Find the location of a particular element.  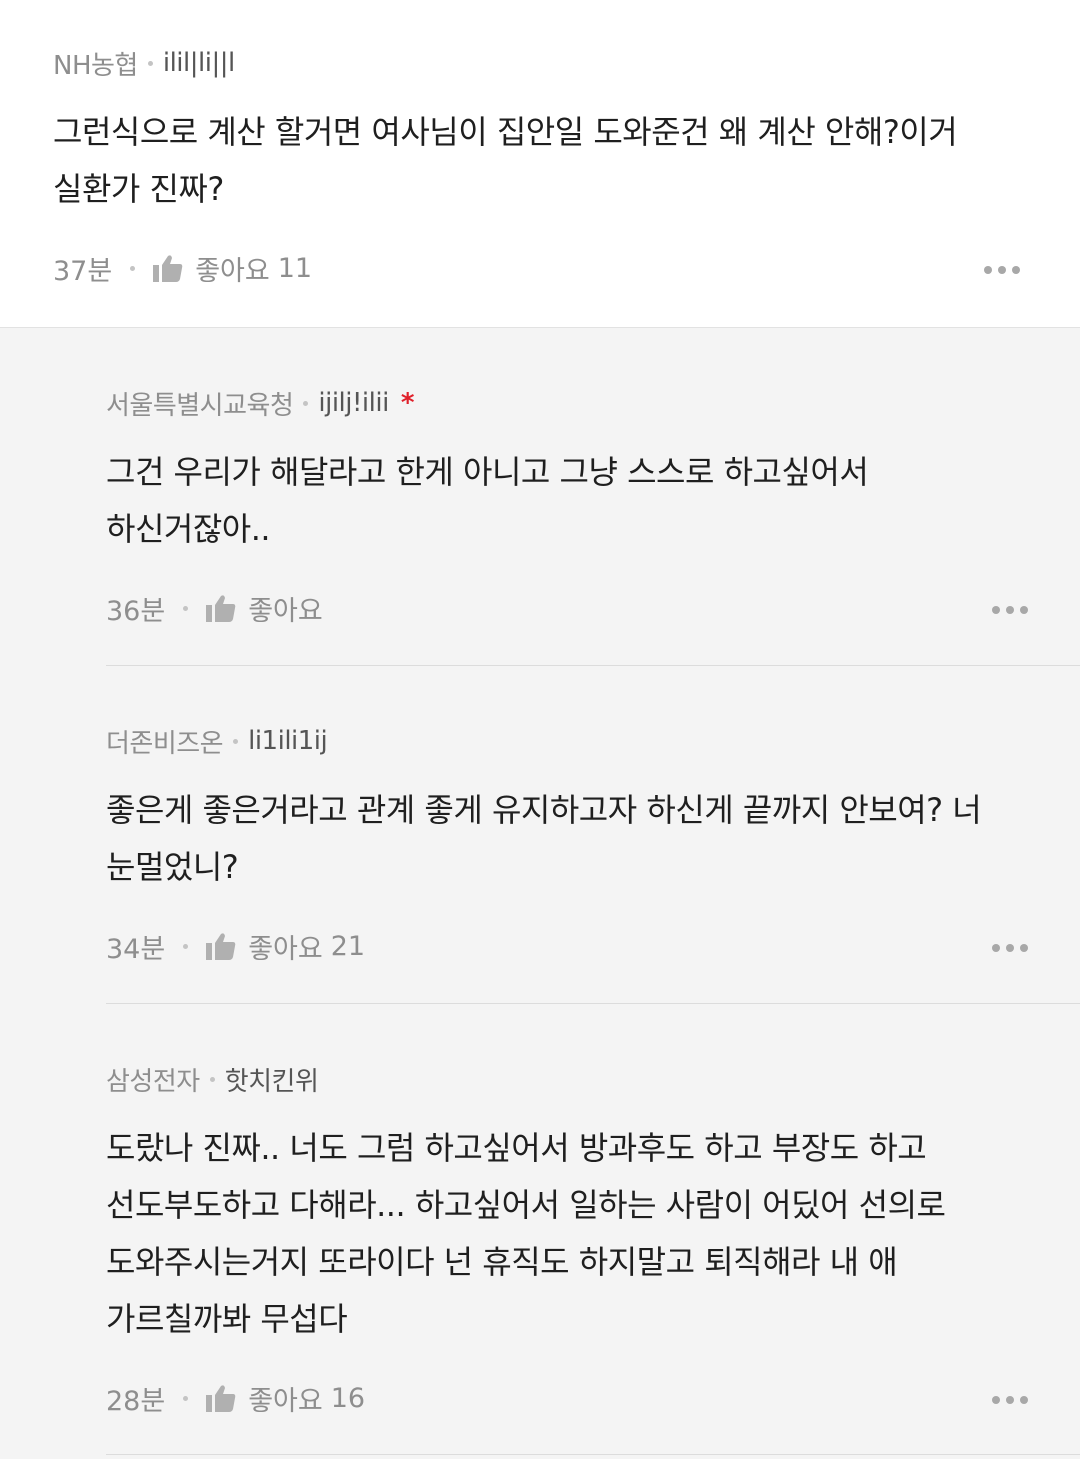

comment-time: 37분 is located at coordinates (83, 271).